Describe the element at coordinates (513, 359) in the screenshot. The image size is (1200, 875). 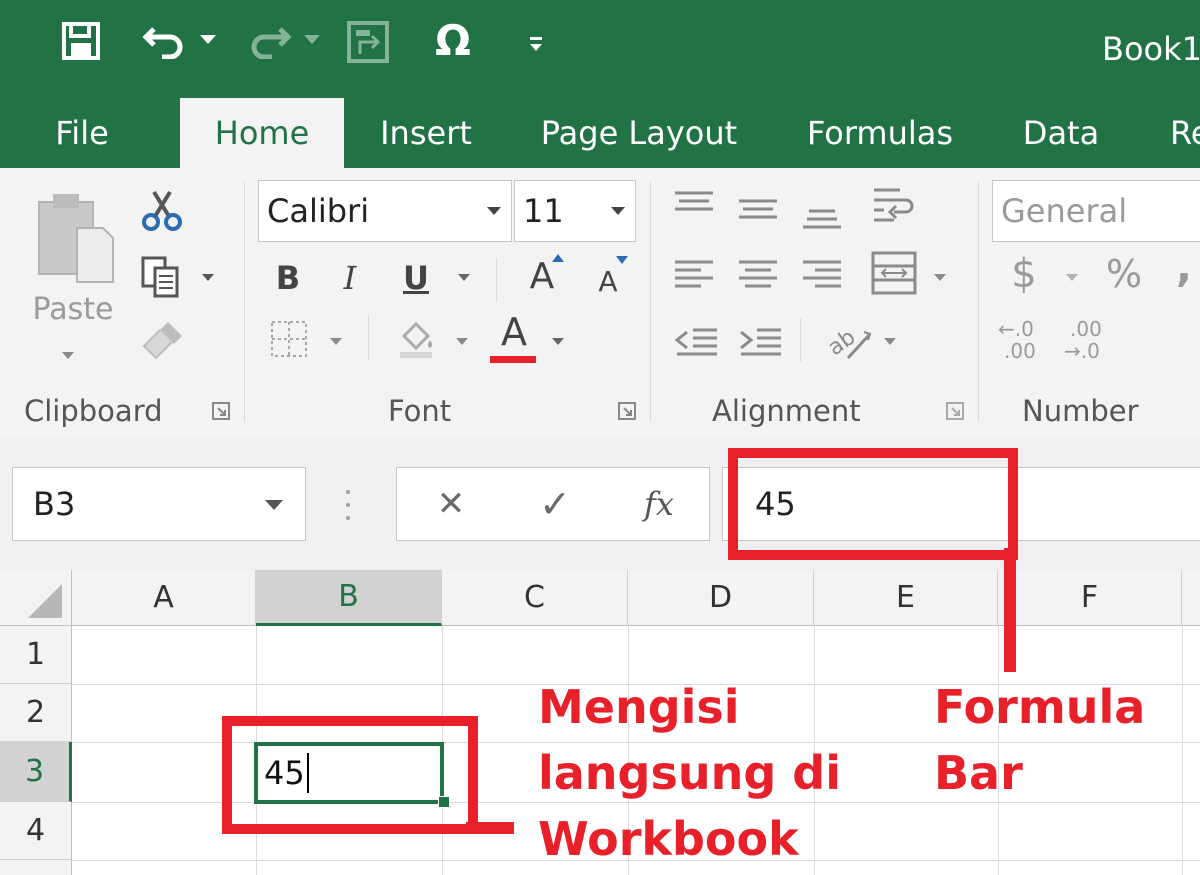
I see `font-color-swatch` at that location.